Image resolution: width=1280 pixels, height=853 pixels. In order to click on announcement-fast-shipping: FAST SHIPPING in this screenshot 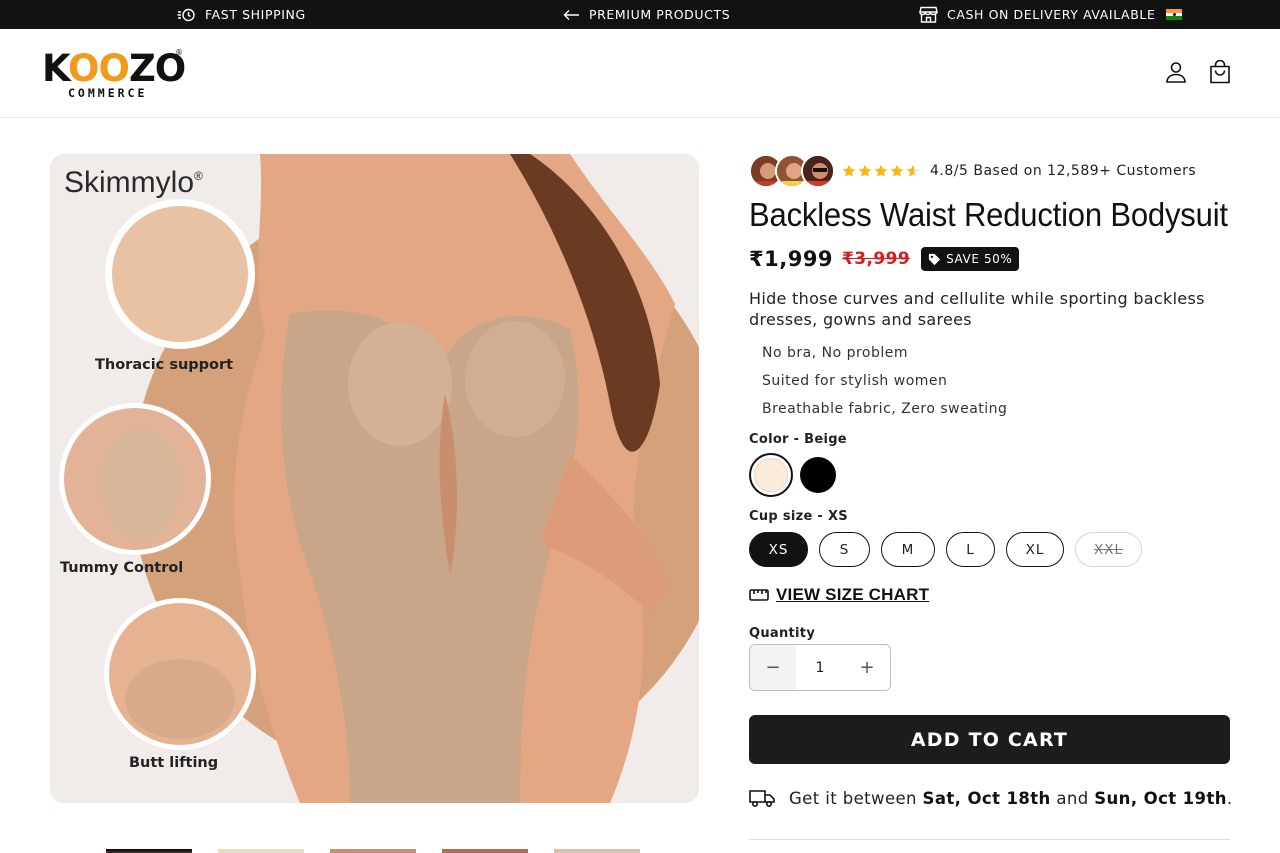, I will do `click(241, 14)`.